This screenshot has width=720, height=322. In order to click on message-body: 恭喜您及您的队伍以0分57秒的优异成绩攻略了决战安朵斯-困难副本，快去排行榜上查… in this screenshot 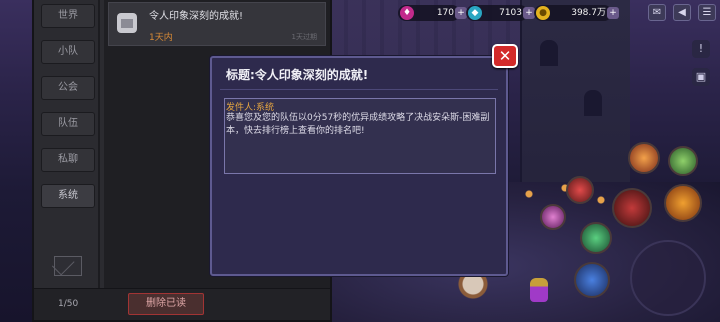, I will do `click(358, 124)`.